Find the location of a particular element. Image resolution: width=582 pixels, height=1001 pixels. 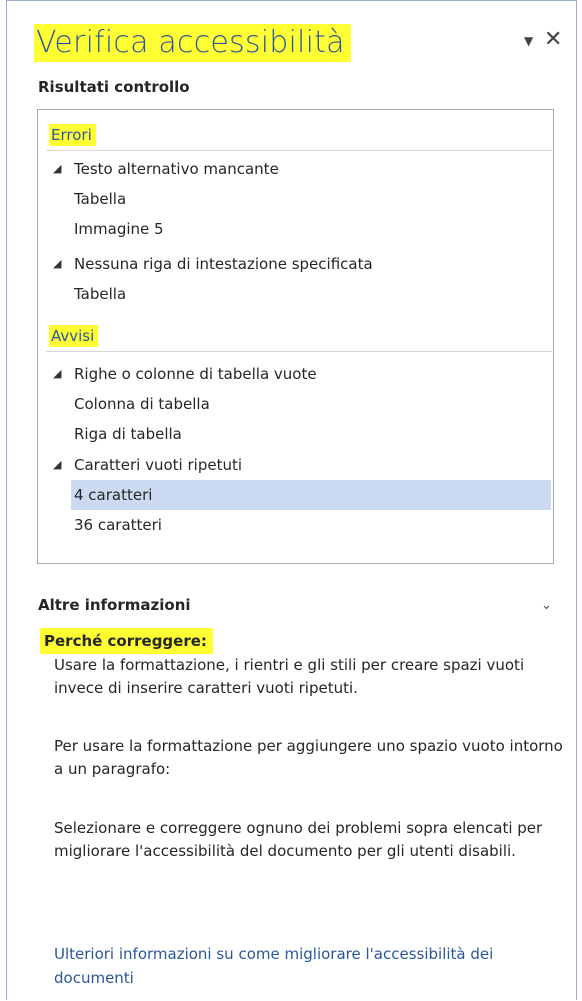

issue-item: 36 caratteri is located at coordinates (295, 525).